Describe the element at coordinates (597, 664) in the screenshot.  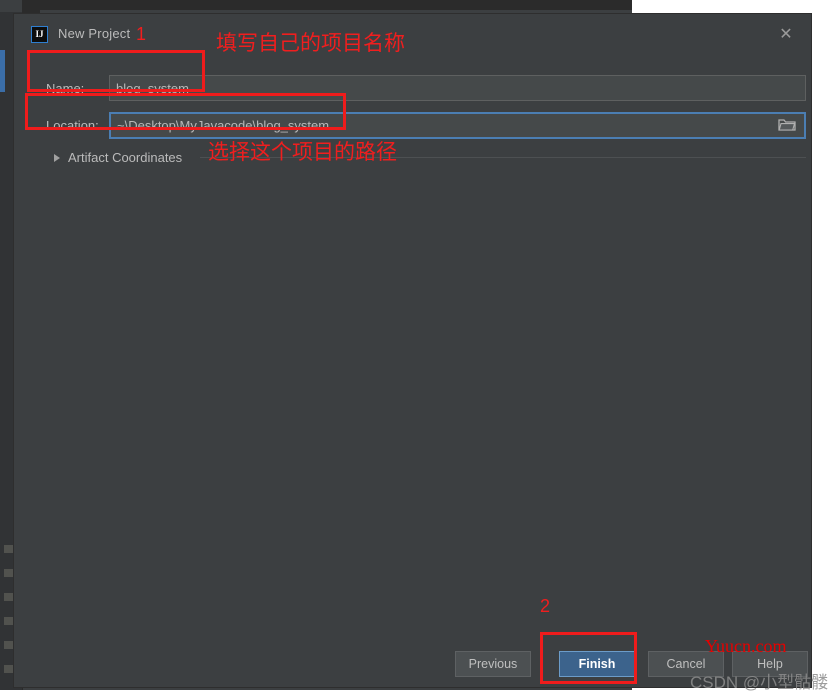
I see `finish-button: Finish` at that location.